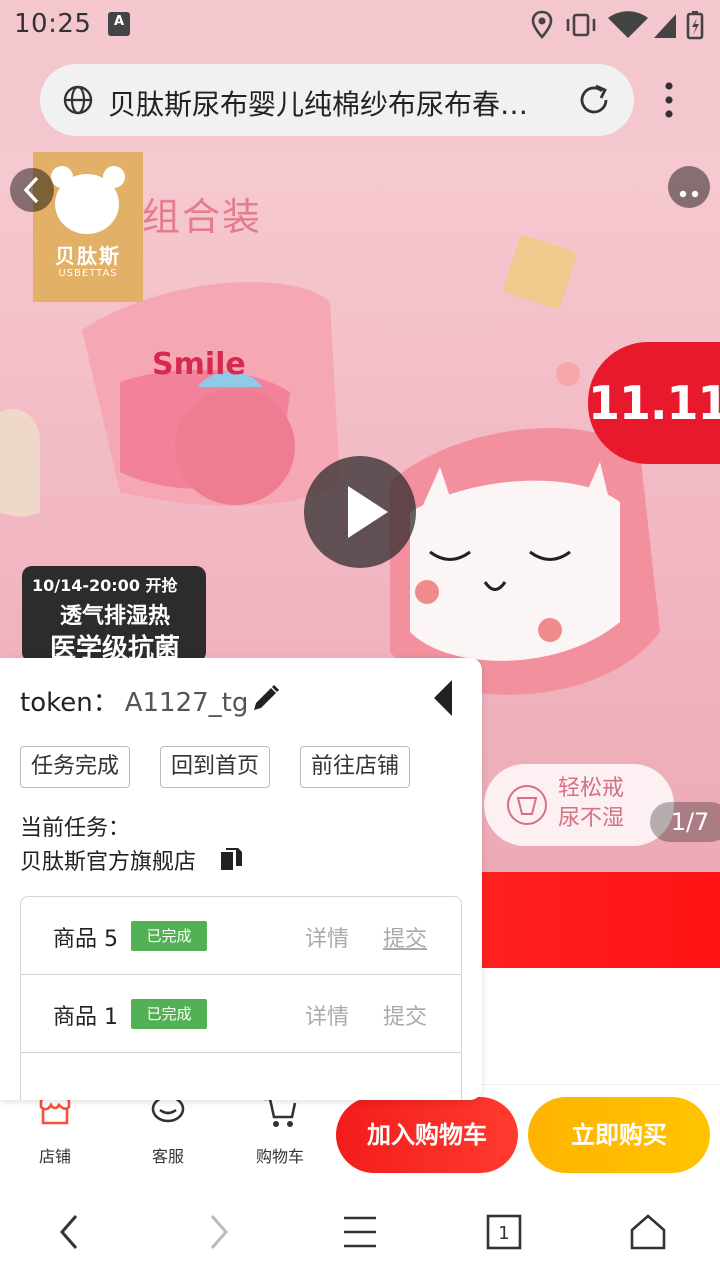 This screenshot has height=1280, width=720. Describe the element at coordinates (355, 767) in the screenshot. I see `go-shop-button: 前往店铺` at that location.